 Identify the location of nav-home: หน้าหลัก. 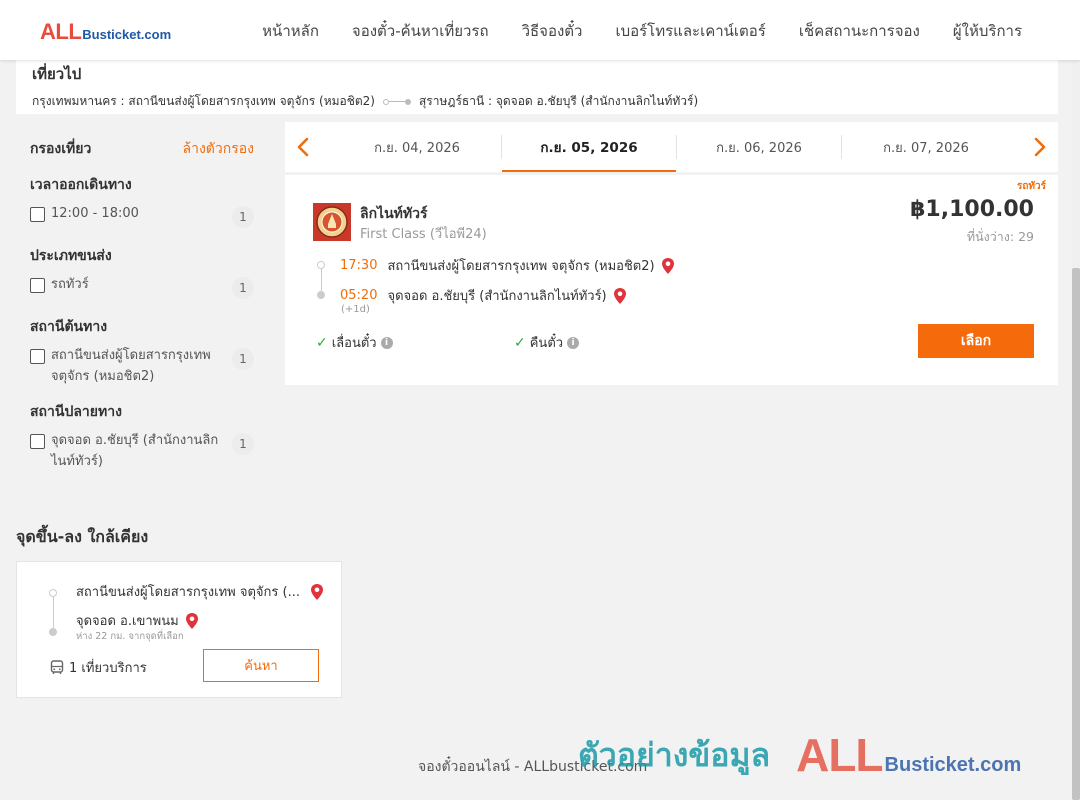
(290, 31).